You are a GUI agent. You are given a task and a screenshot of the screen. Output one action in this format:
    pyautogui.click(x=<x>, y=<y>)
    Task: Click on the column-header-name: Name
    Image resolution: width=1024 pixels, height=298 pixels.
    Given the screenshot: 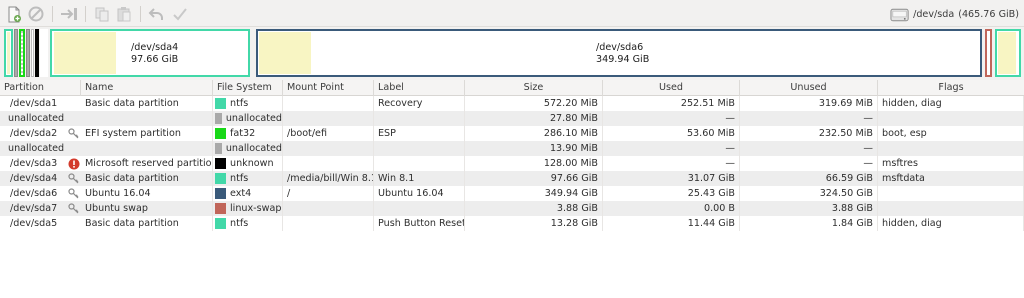 What is the action you would take?
    pyautogui.click(x=147, y=88)
    